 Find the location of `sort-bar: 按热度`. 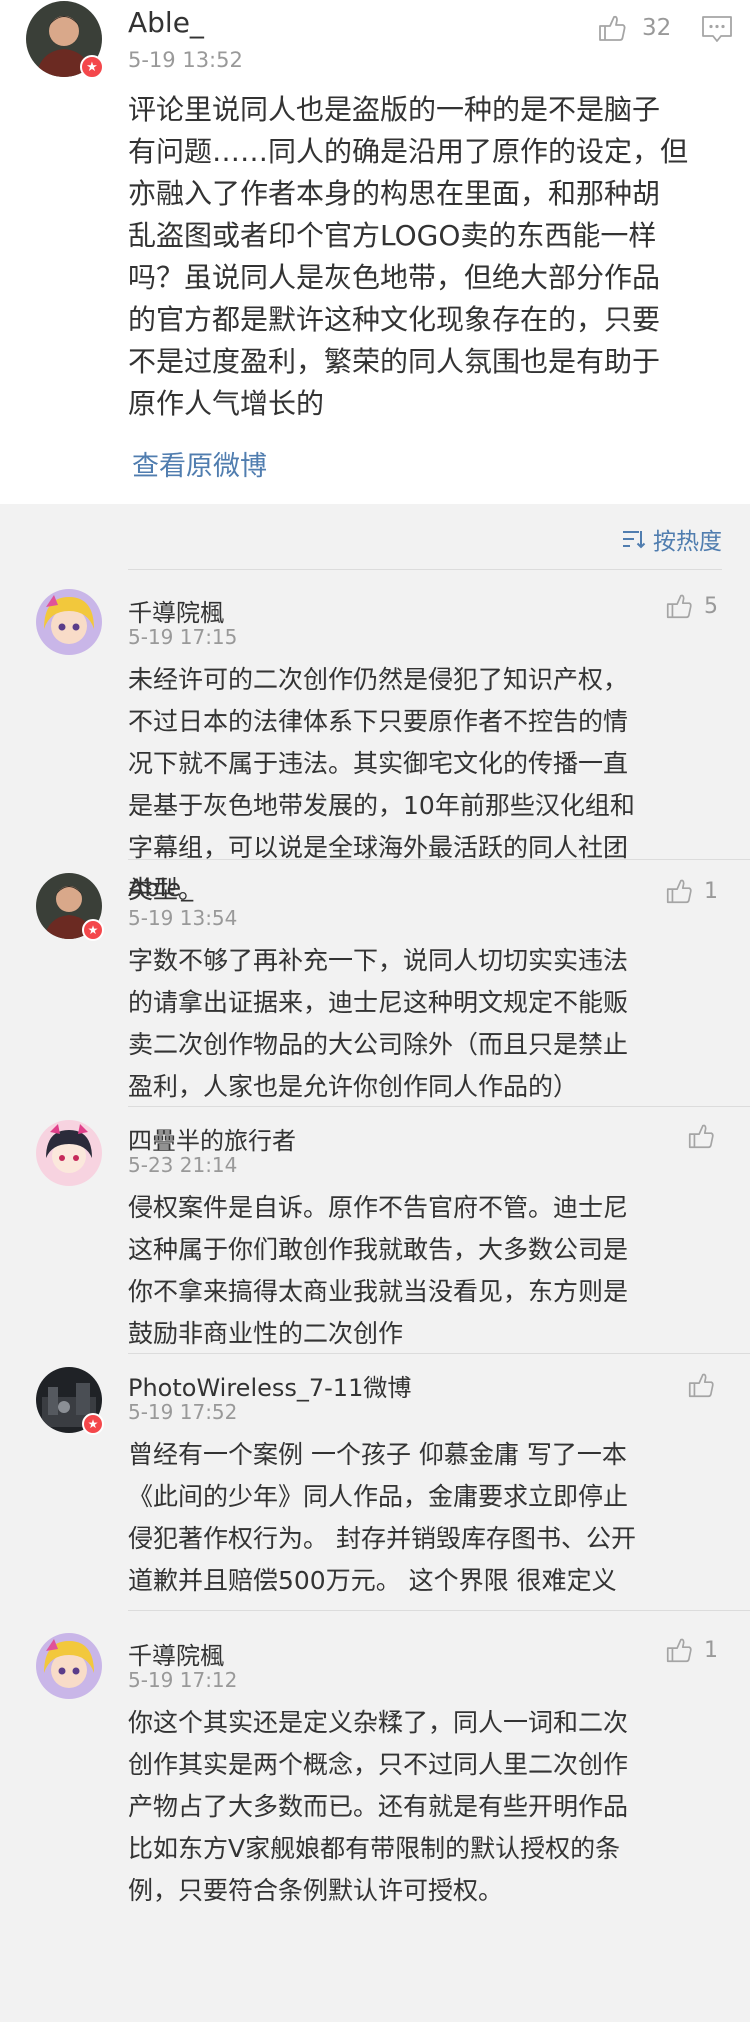

sort-bar: 按热度 is located at coordinates (375, 536).